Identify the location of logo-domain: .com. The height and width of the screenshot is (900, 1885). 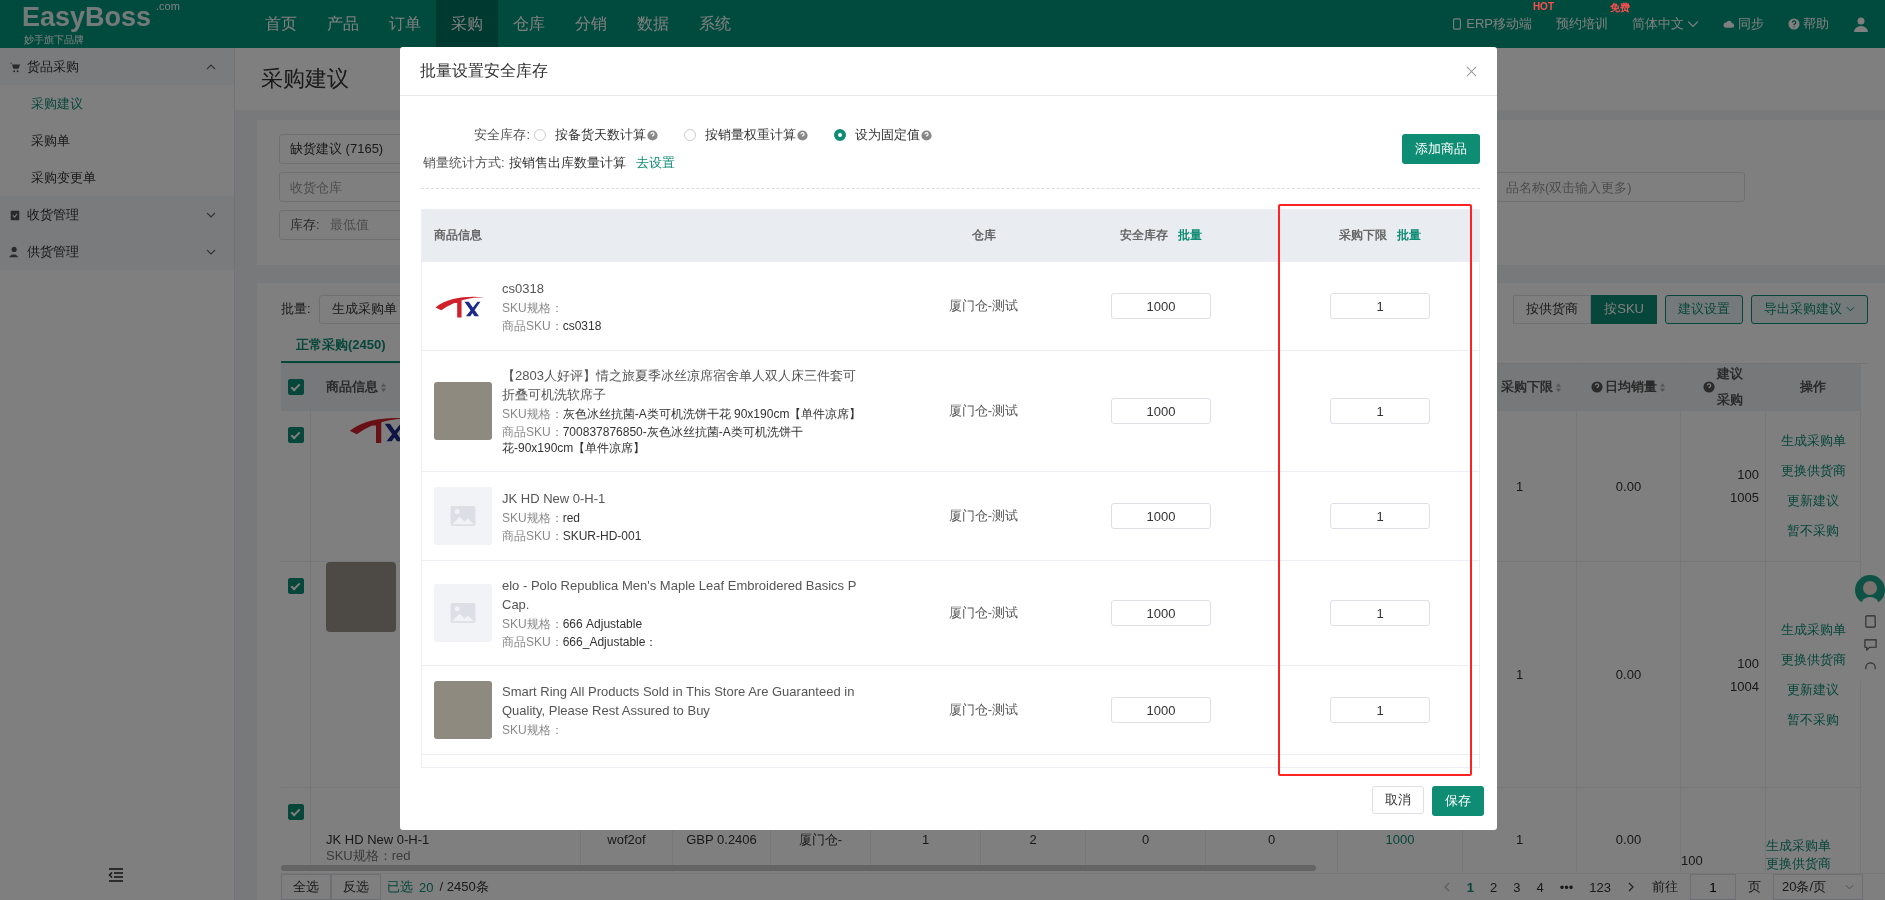
(168, 6).